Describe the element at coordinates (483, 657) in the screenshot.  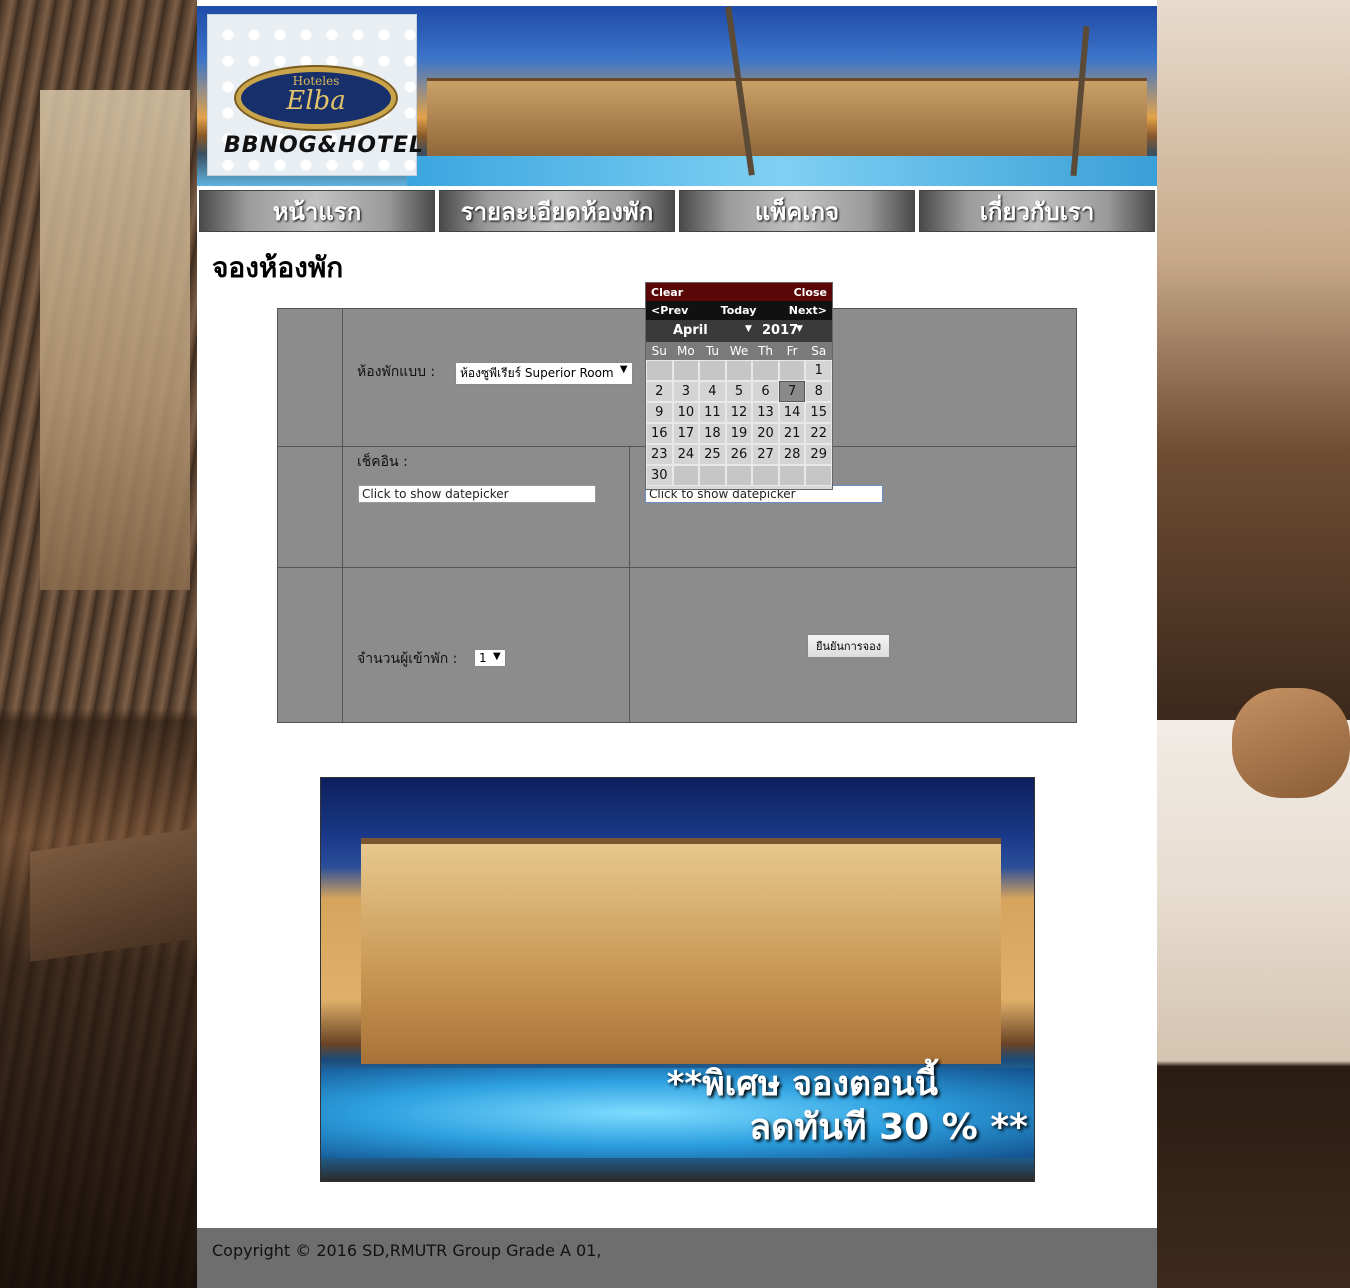
I see `guests-value: 1` at that location.